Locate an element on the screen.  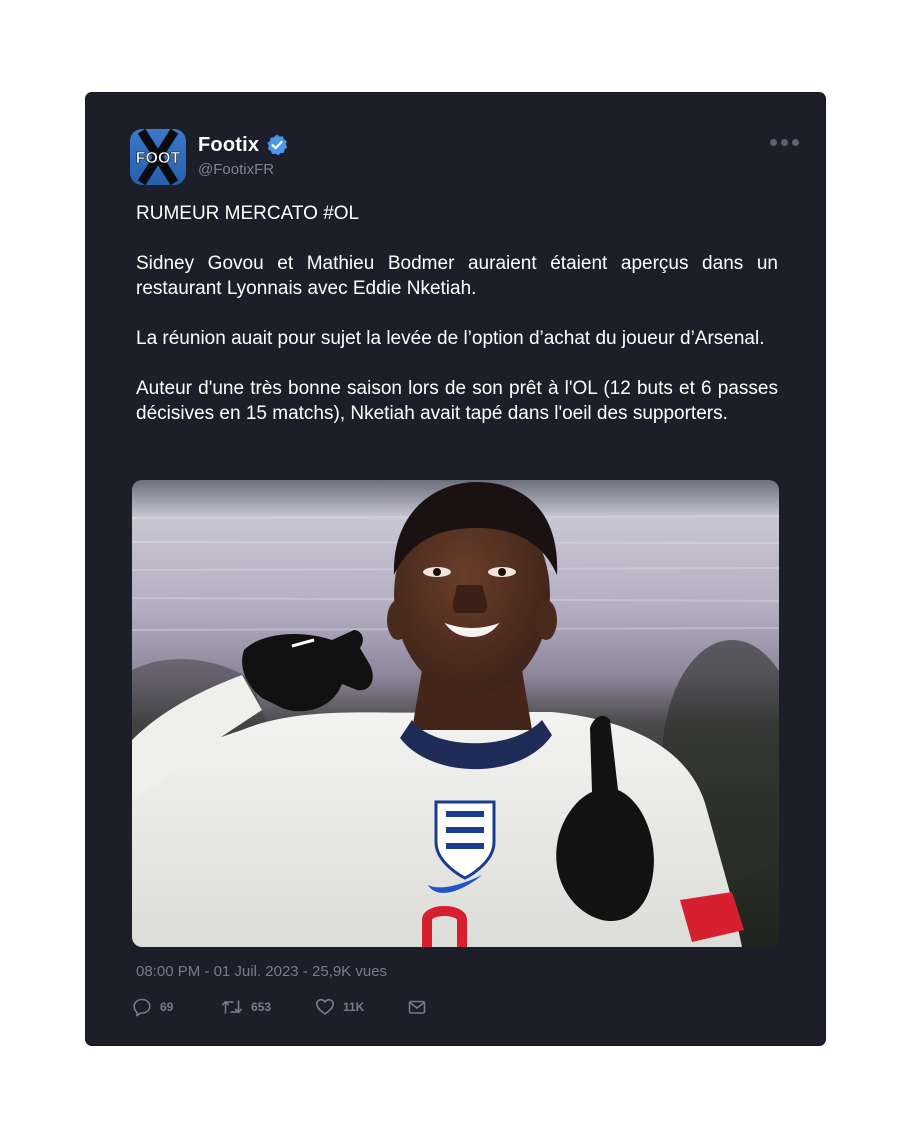
retweet-button: 653 is located at coordinates (246, 1007).